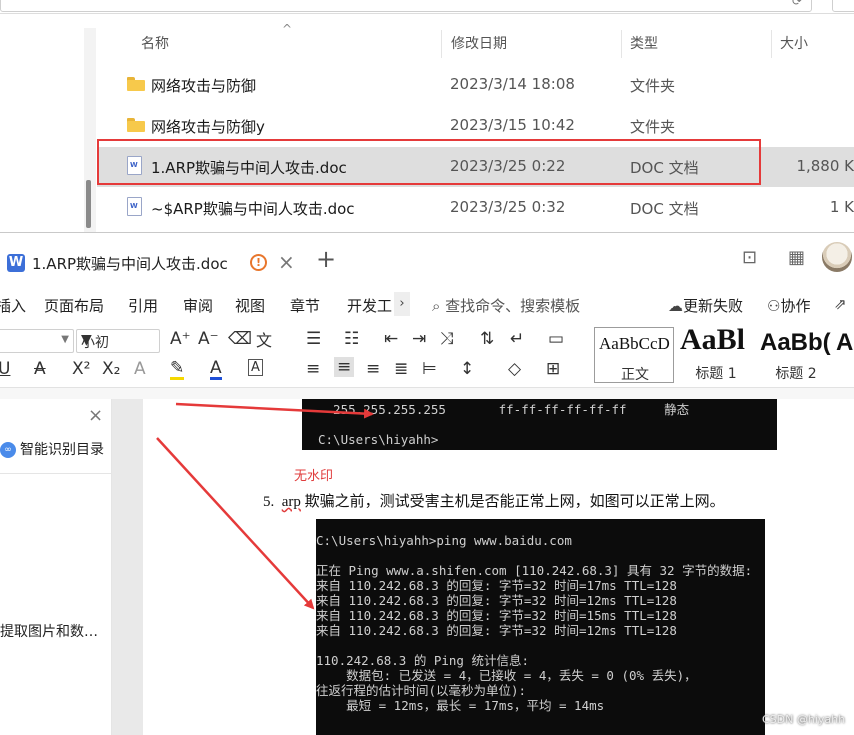 The image size is (854, 735). Describe the element at coordinates (512, 502) in the screenshot. I see `step-text: 欺骗之前，测试受害主机是否能正常上网，如图可以正常上网。` at that location.